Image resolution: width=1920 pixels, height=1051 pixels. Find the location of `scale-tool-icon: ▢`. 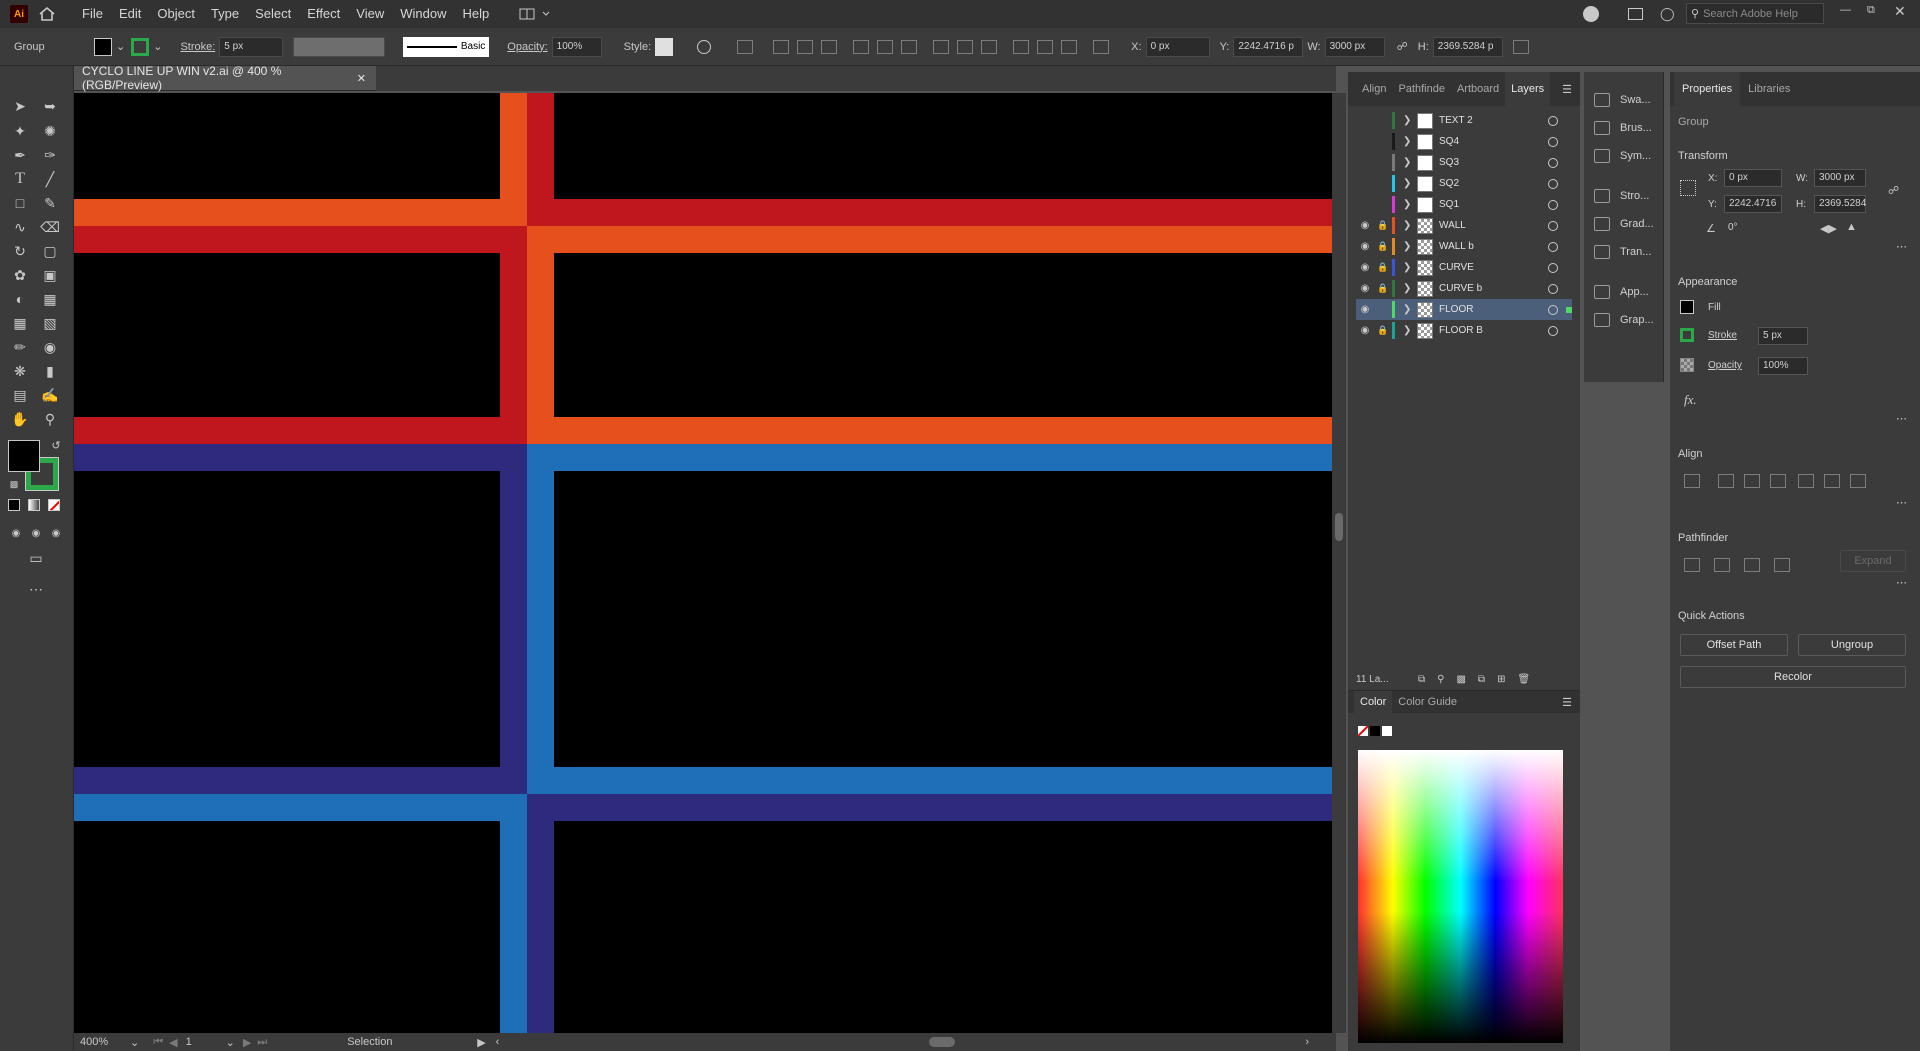

scale-tool-icon: ▢ is located at coordinates (50, 251).